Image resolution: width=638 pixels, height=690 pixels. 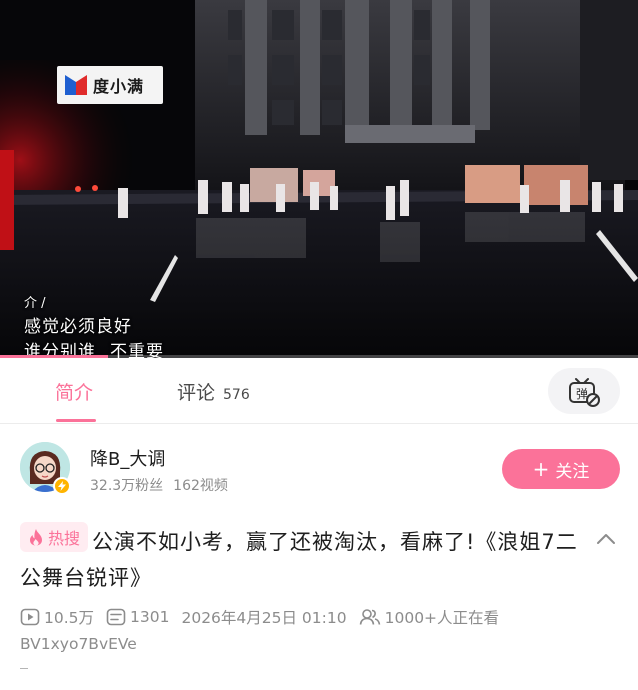 What do you see at coordinates (319, 470) in the screenshot?
I see `uploader-card: 降B_大调 32.3万粉丝 162视频 + 关注` at bounding box center [319, 470].